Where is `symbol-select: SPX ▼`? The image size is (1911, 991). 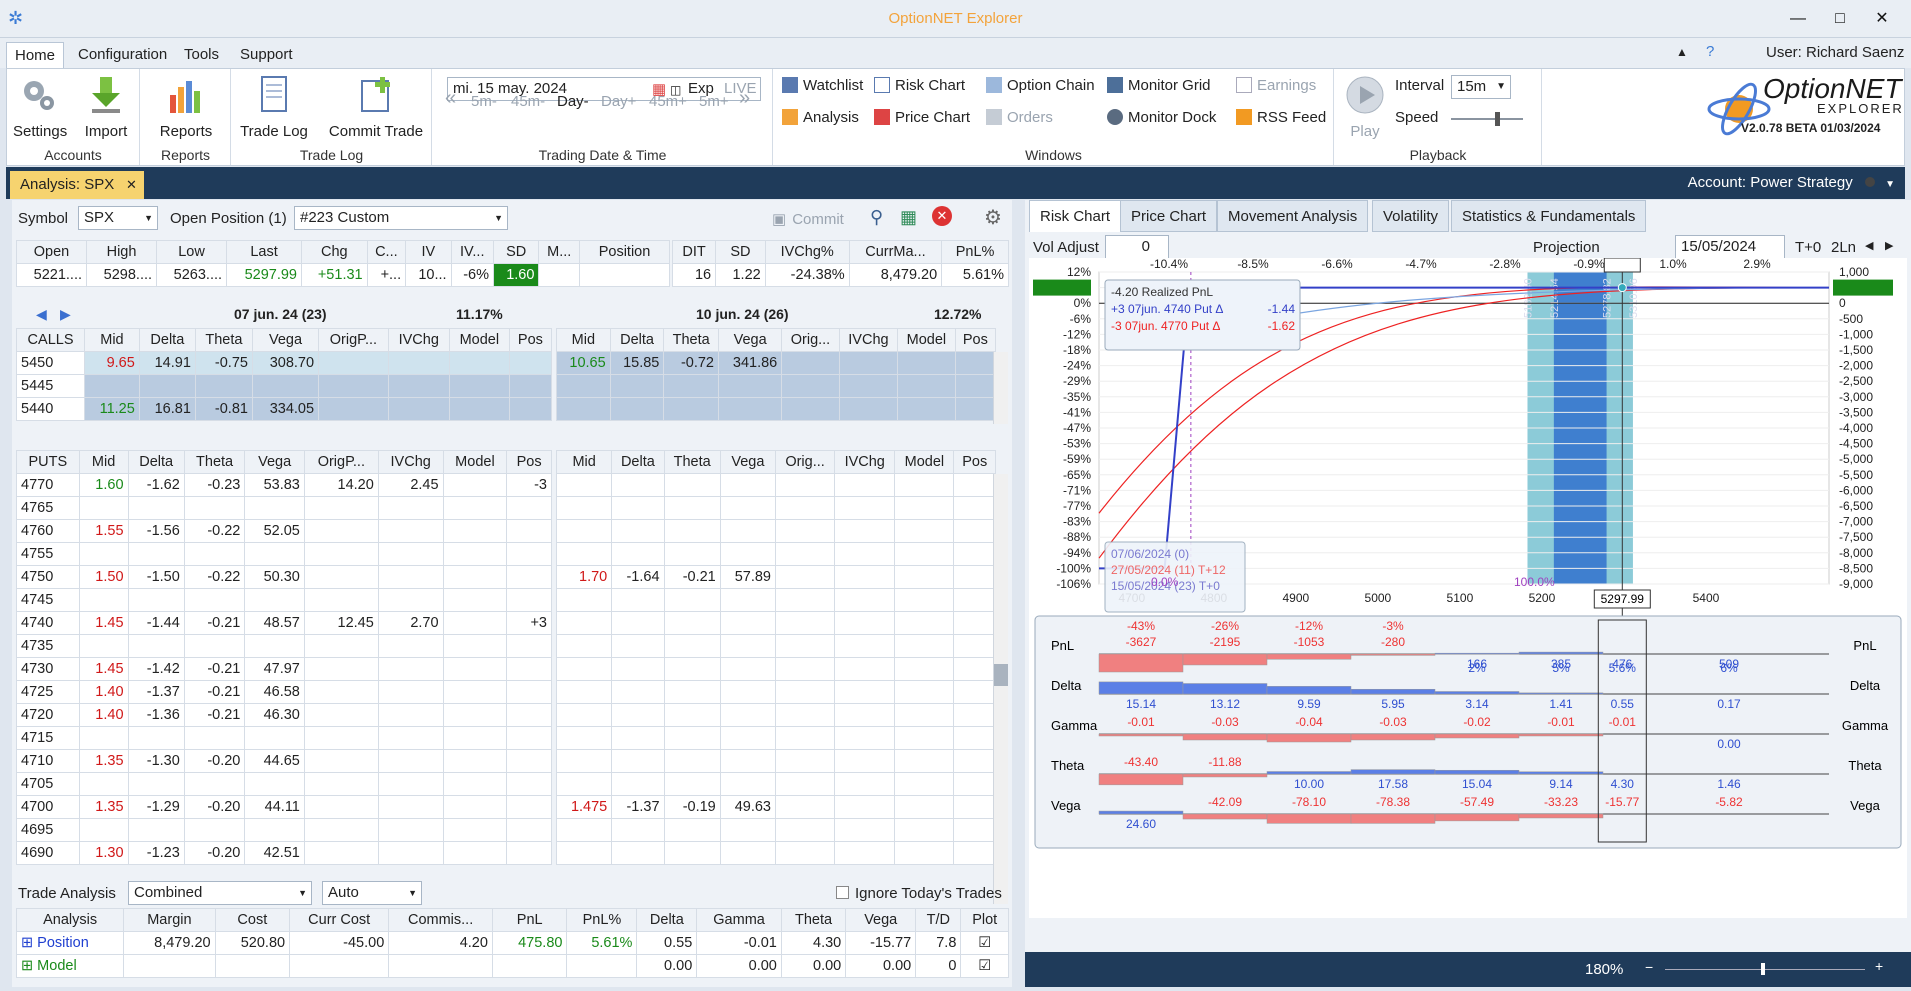
symbol-select: SPX ▼ is located at coordinates (118, 218).